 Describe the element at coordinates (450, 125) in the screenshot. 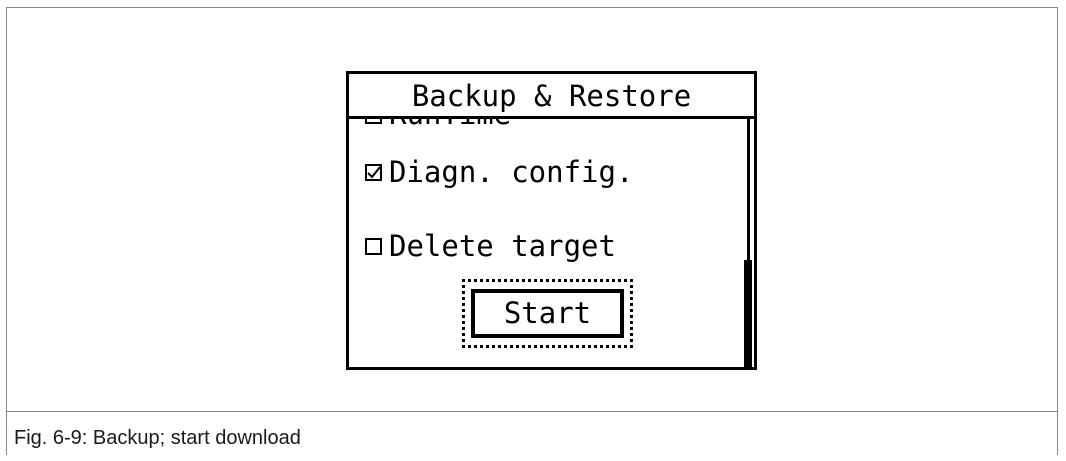

I see `list-item-label: RunTime` at that location.